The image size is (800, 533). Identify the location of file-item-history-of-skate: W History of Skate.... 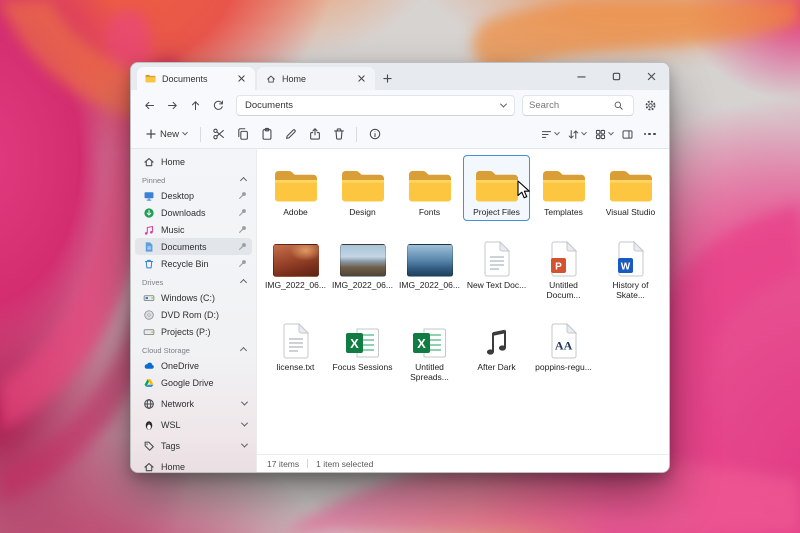
(630, 266).